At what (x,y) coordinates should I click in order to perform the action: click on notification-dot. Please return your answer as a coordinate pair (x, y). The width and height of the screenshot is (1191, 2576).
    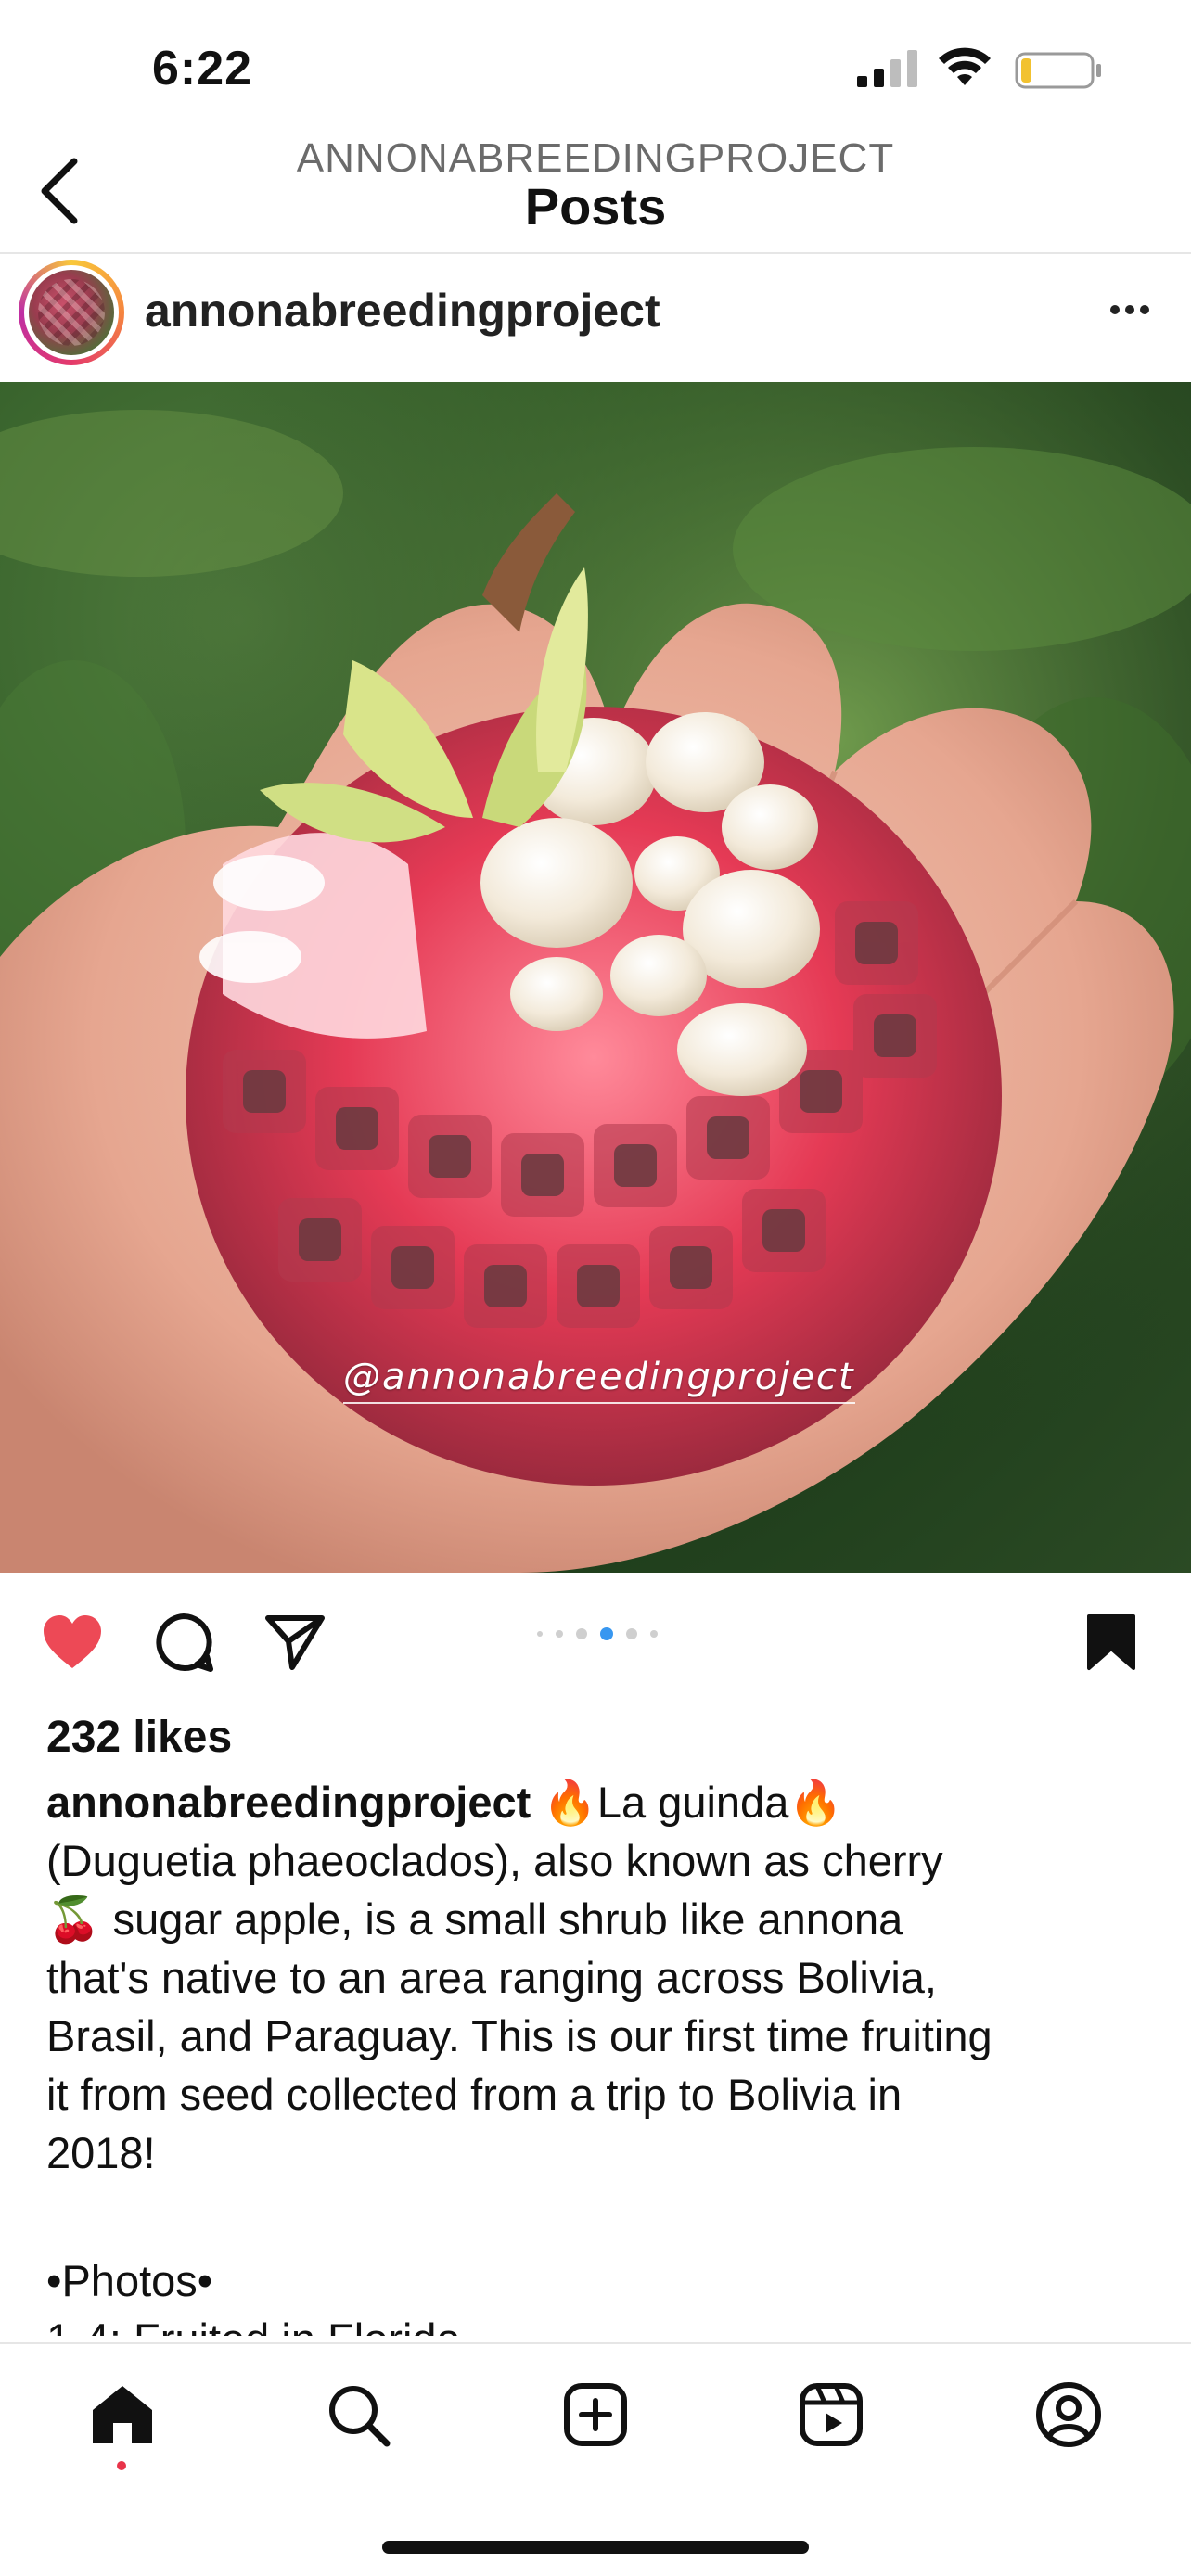
    Looking at the image, I should click on (121, 2465).